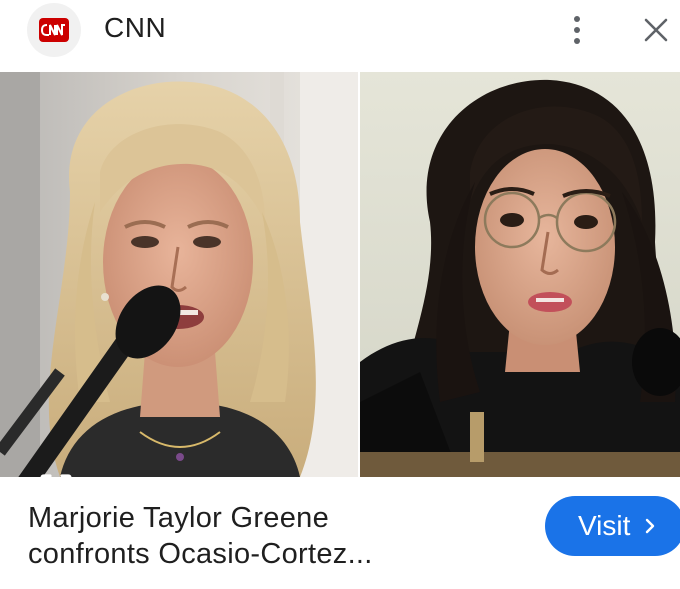 This screenshot has height=589, width=680. I want to click on close-icon, so click(656, 30).